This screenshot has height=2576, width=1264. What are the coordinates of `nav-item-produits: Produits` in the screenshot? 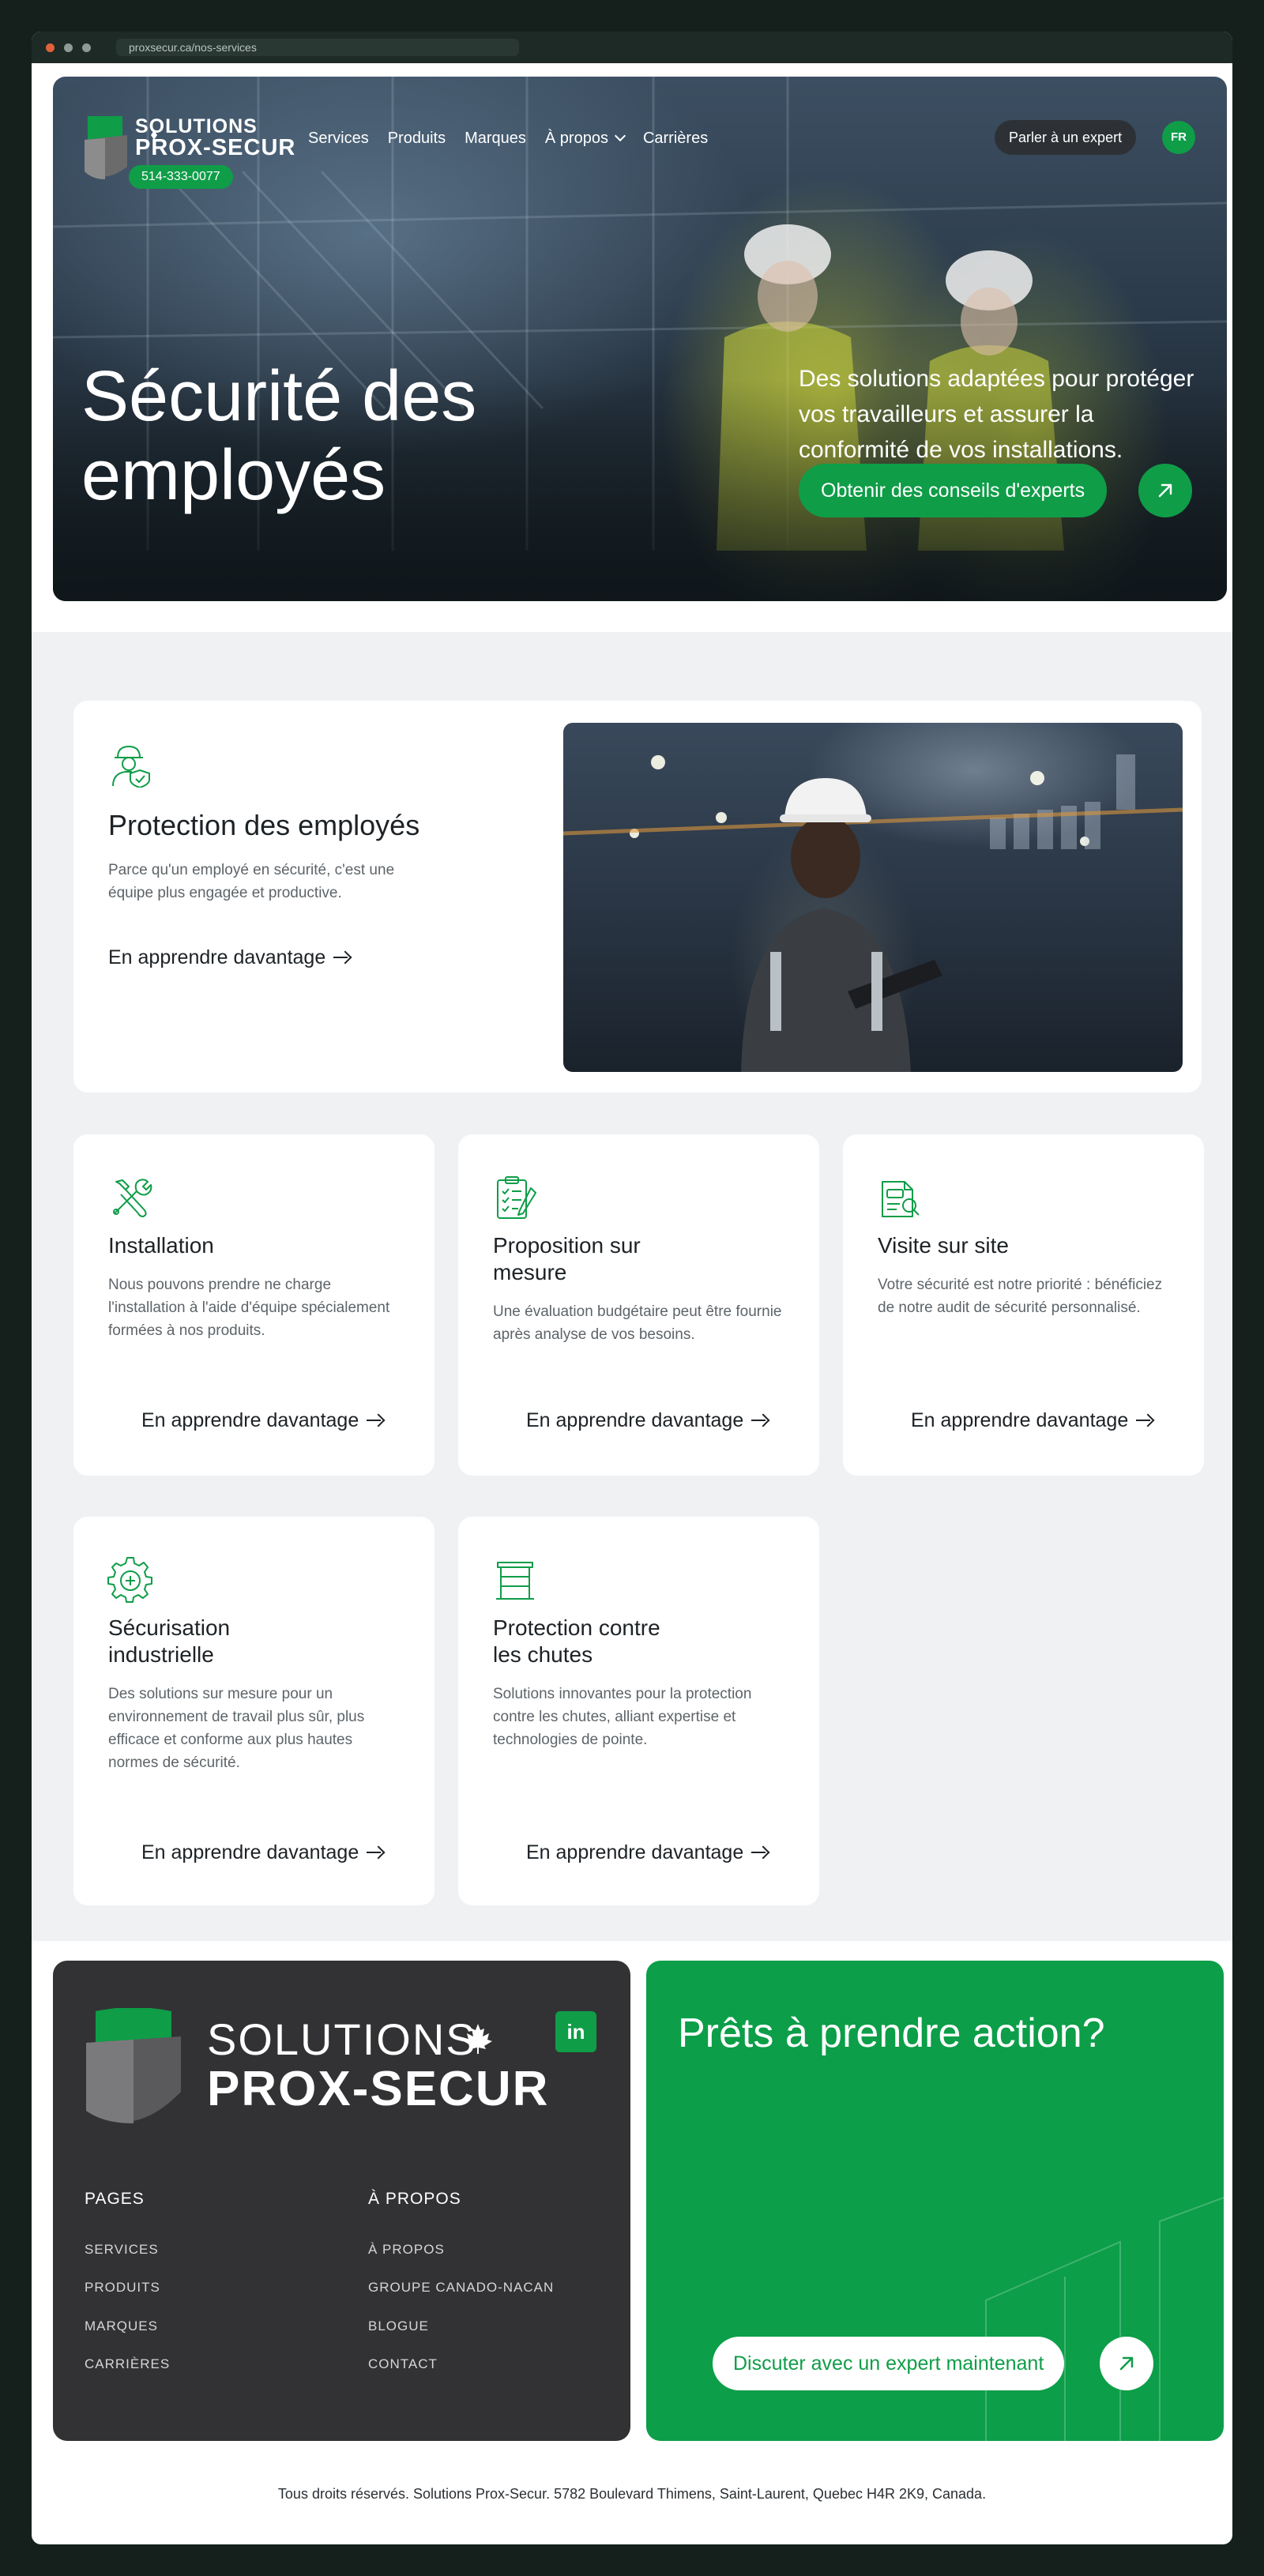 It's located at (417, 139).